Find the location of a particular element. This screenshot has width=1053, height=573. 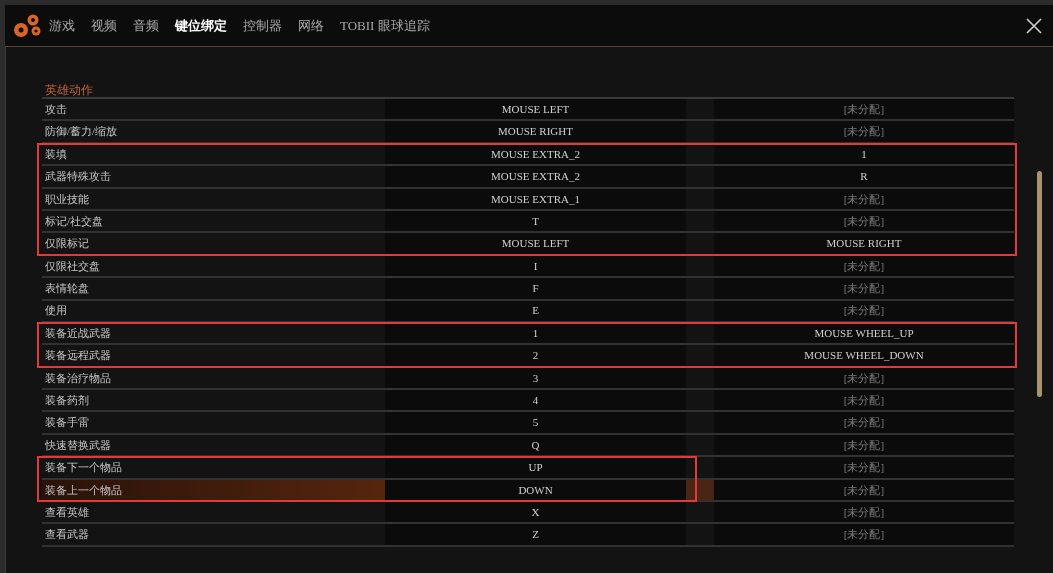

binding-row: 仅限标记 MOUSE LEFT MOUSE RIGHT is located at coordinates (528, 244).